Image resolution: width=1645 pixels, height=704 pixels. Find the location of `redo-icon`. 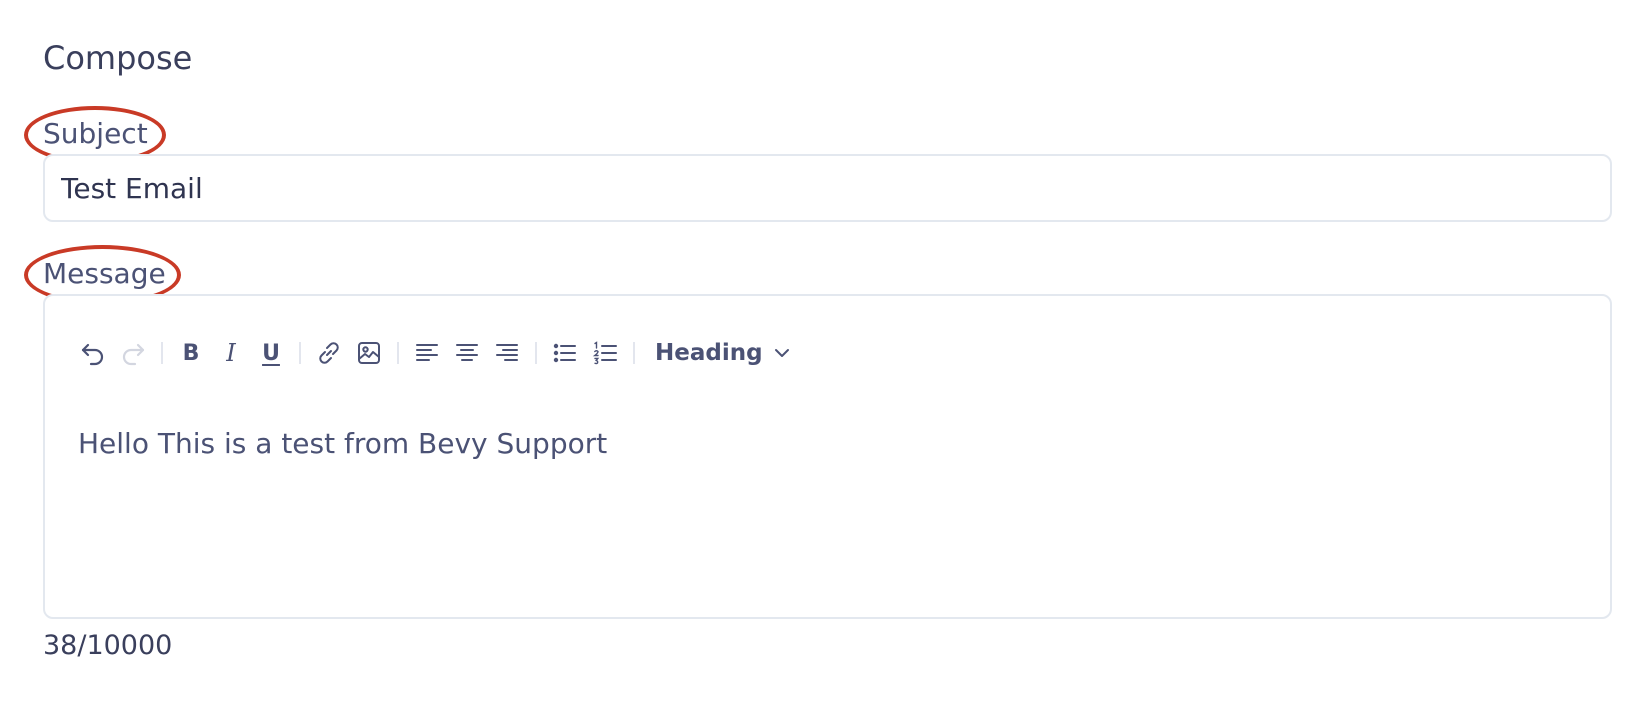

redo-icon is located at coordinates (133, 354).